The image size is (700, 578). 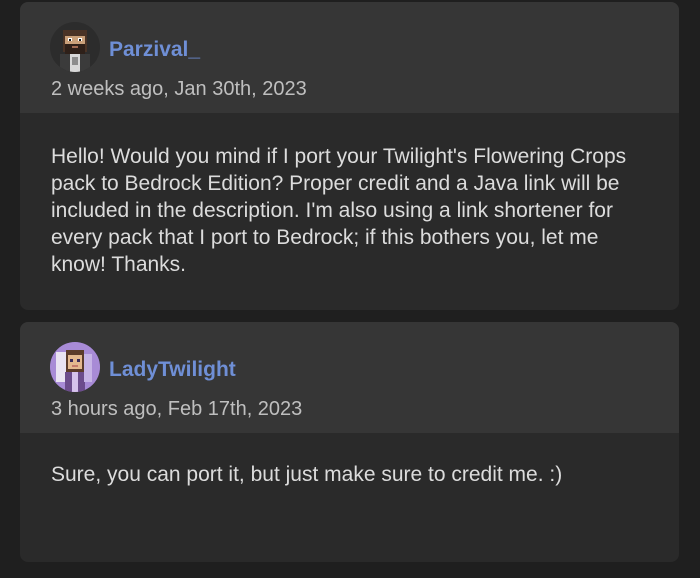 I want to click on comment-timestamp: 3 hours ago, Feb 17th, 2023, so click(x=177, y=409).